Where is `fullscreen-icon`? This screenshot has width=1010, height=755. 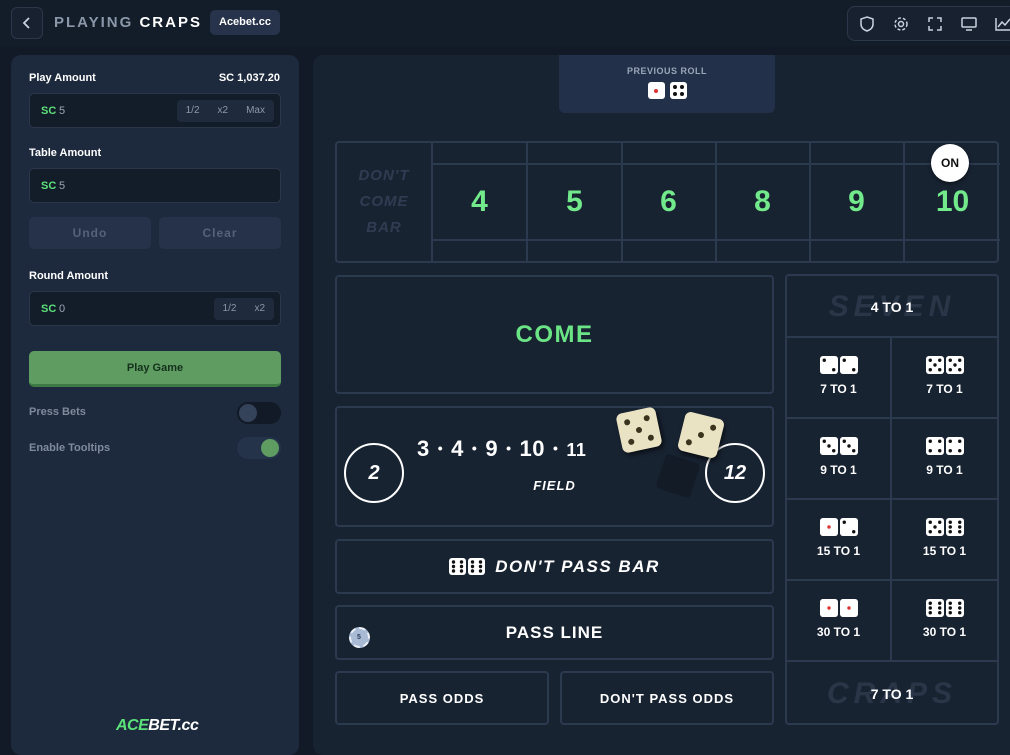
fullscreen-icon is located at coordinates (935, 24).